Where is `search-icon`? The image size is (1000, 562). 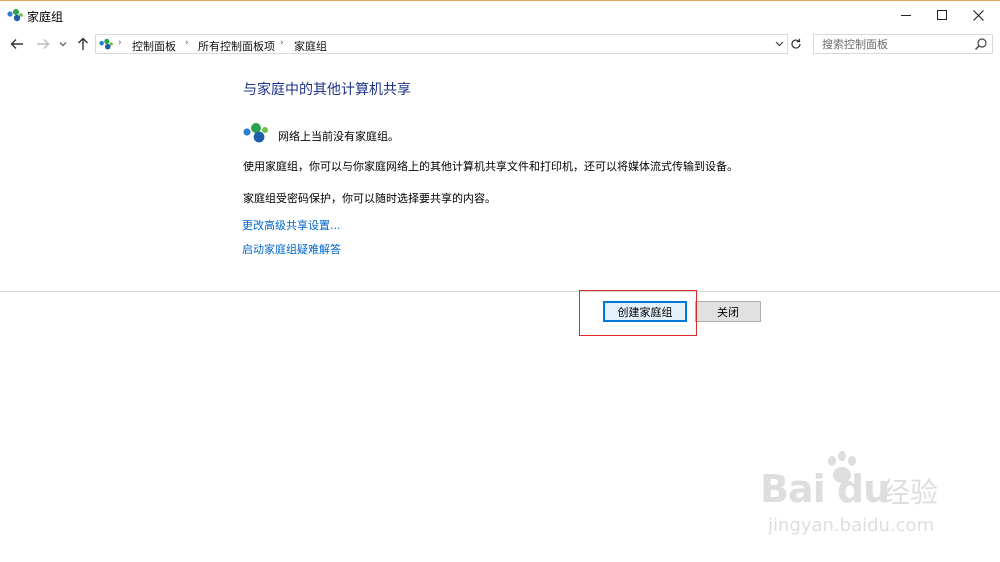 search-icon is located at coordinates (981, 44).